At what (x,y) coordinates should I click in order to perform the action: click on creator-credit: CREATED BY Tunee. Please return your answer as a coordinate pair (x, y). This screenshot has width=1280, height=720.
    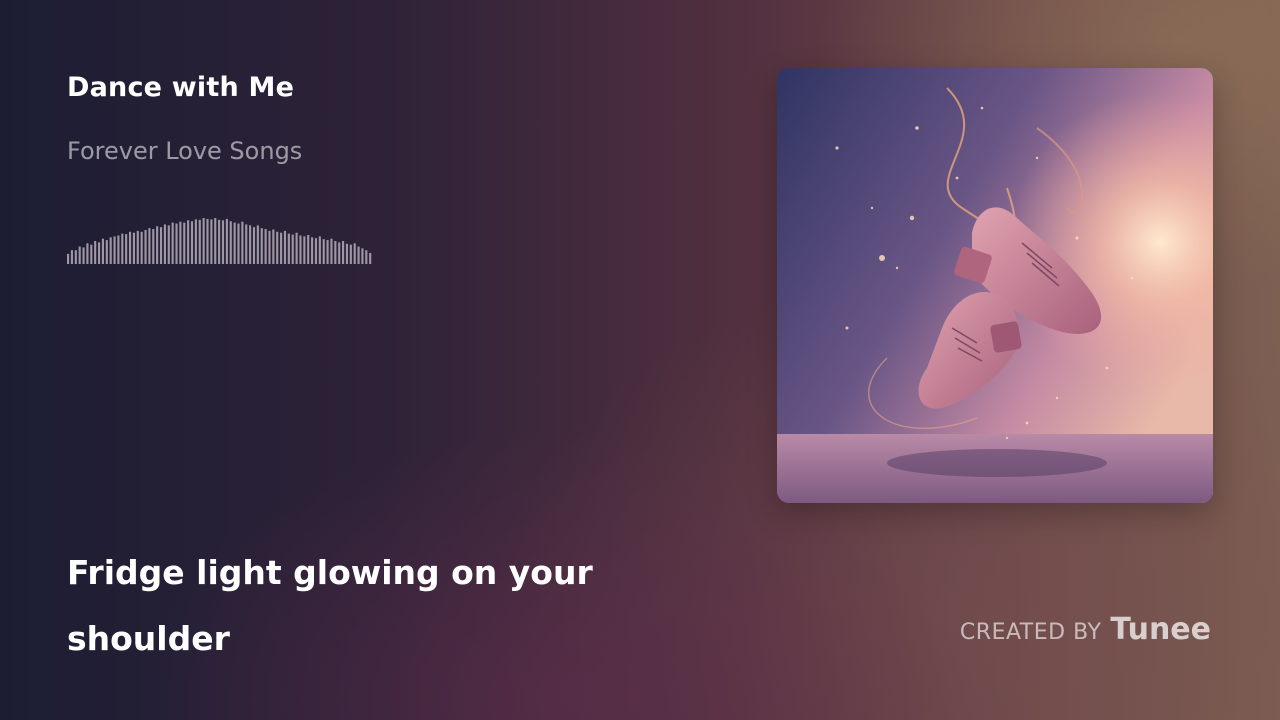
    Looking at the image, I should click on (1085, 629).